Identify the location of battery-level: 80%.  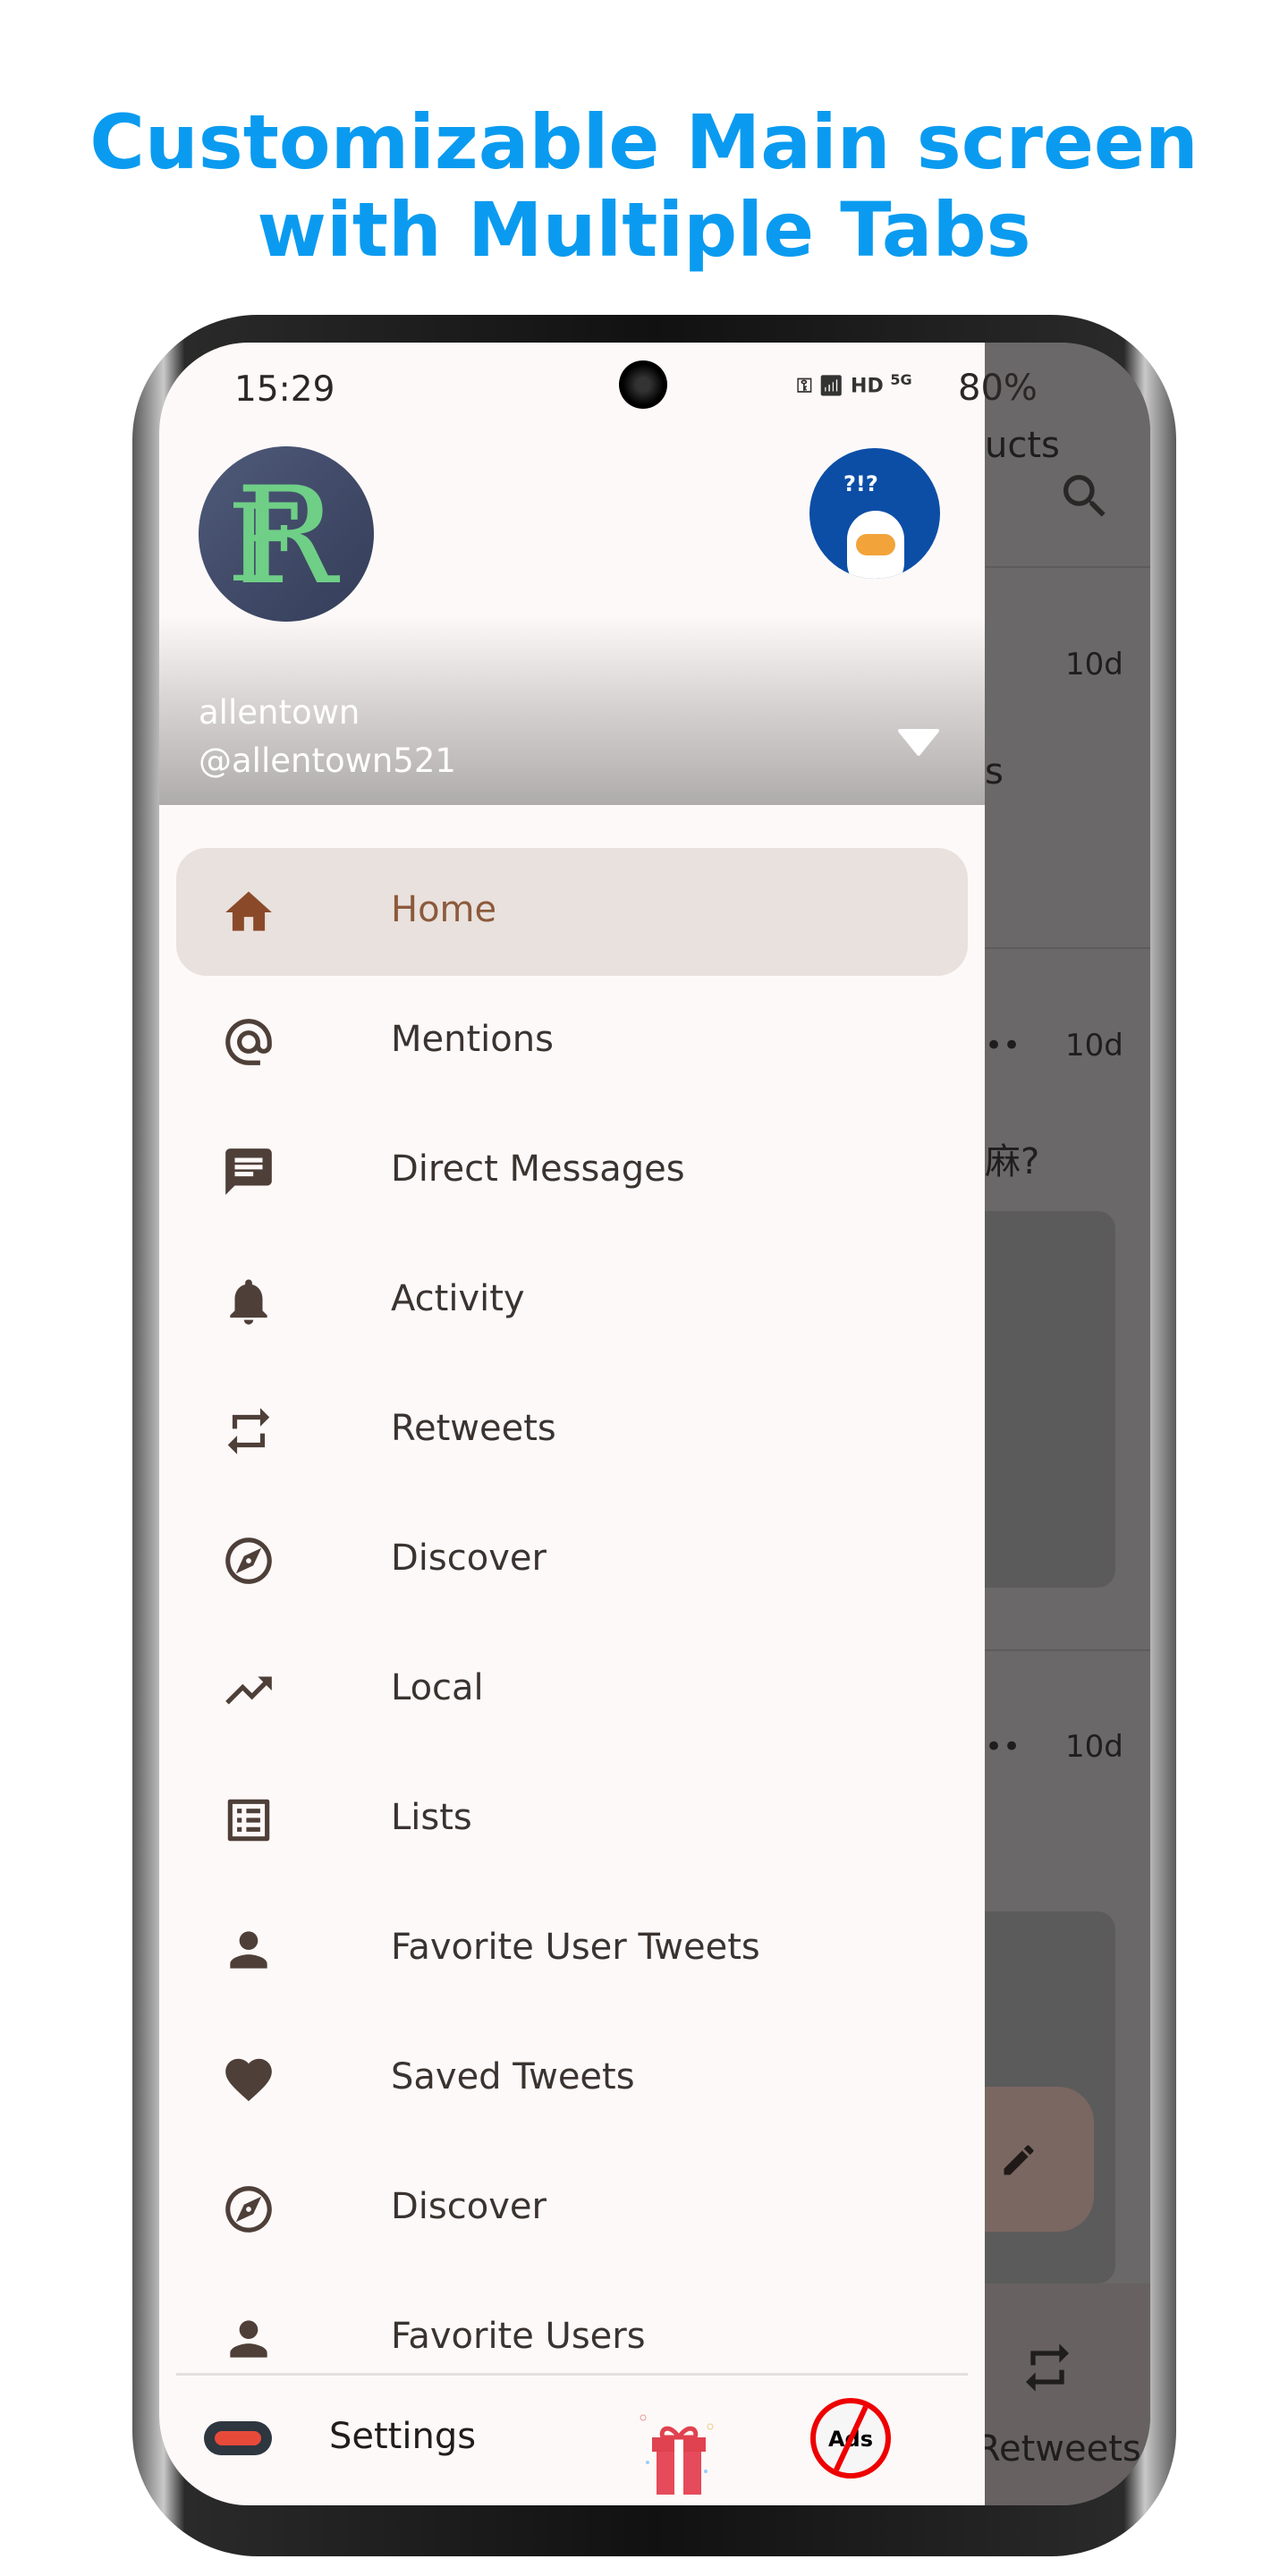
(998, 388).